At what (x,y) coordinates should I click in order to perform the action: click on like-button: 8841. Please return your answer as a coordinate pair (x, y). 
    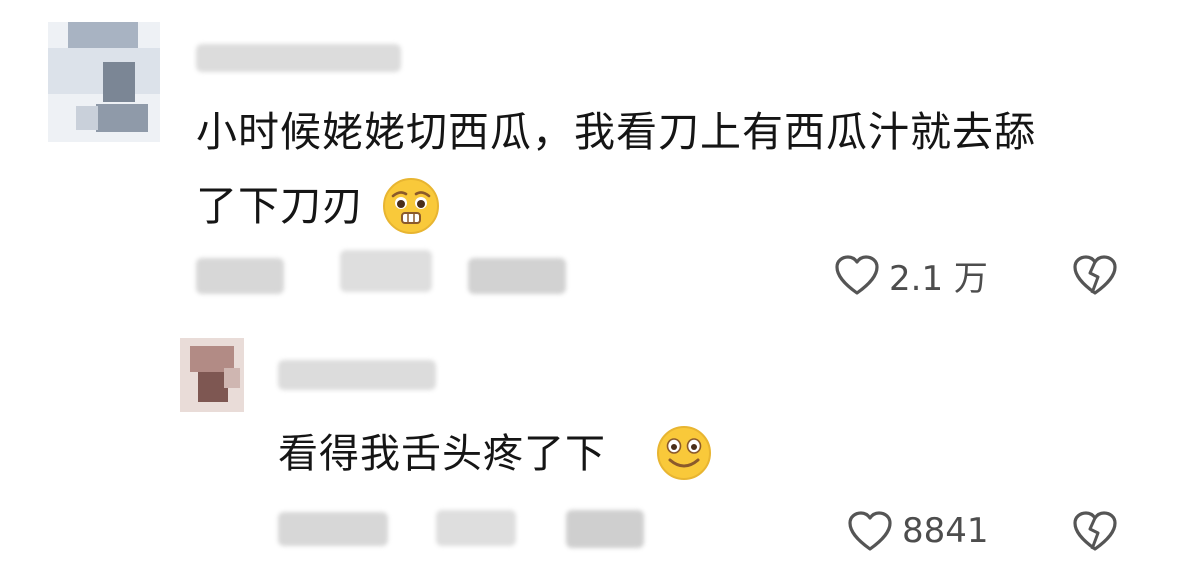
    Looking at the image, I should click on (917, 531).